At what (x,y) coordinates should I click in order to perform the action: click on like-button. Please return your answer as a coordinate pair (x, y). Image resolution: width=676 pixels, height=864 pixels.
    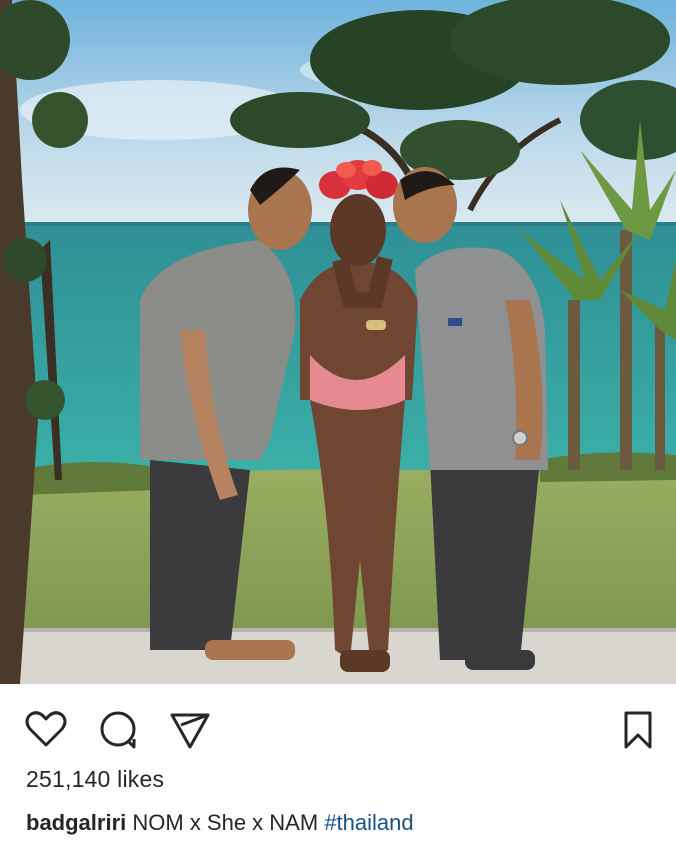
    Looking at the image, I should click on (46, 729).